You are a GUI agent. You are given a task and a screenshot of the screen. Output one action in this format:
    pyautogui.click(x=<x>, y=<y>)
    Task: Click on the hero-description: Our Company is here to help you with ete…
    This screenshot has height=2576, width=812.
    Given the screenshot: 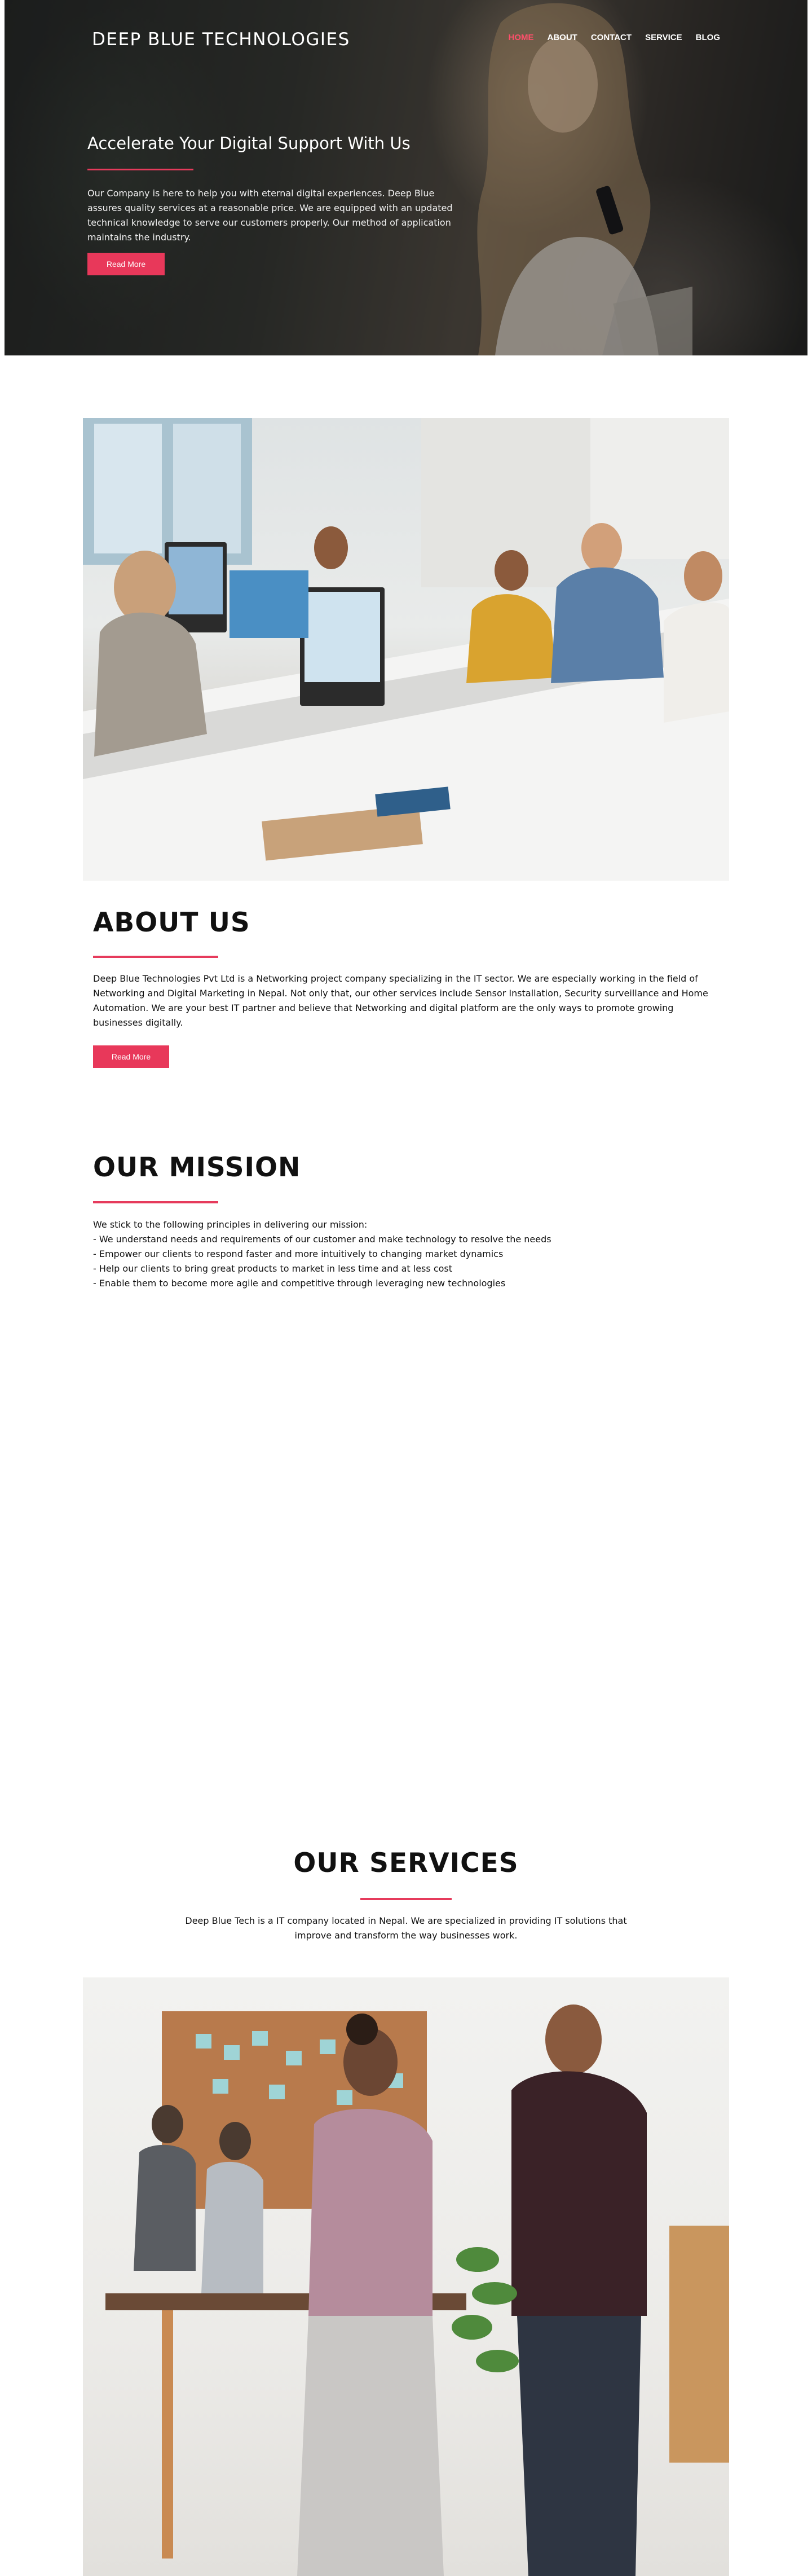 What is the action you would take?
    pyautogui.click(x=270, y=215)
    